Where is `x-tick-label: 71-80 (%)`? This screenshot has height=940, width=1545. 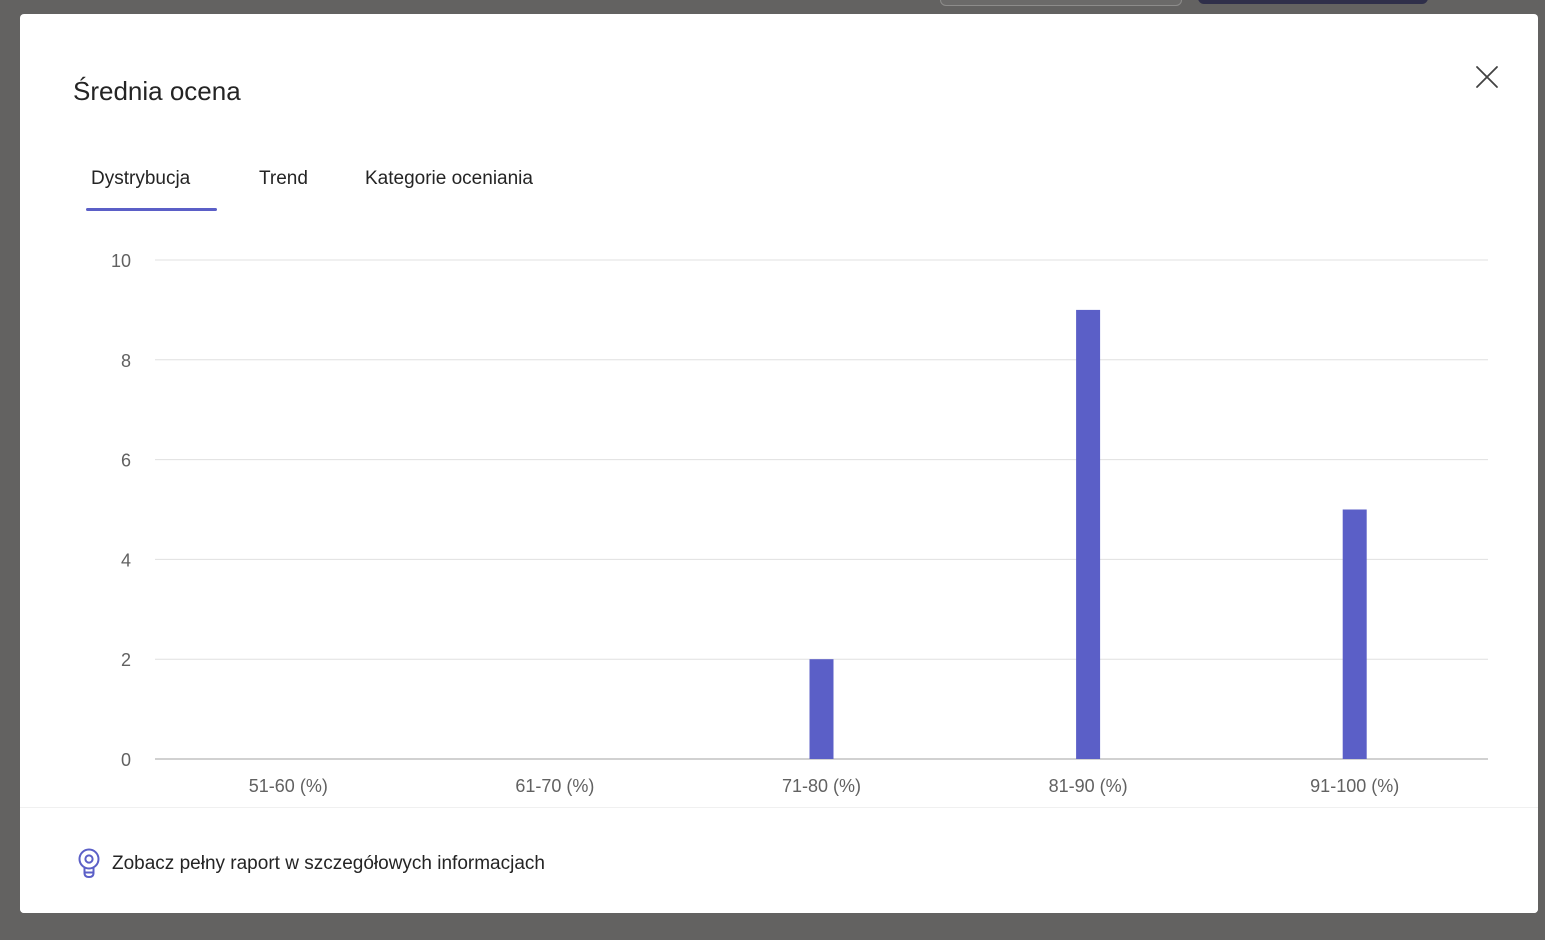
x-tick-label: 71-80 (%) is located at coordinates (821, 786).